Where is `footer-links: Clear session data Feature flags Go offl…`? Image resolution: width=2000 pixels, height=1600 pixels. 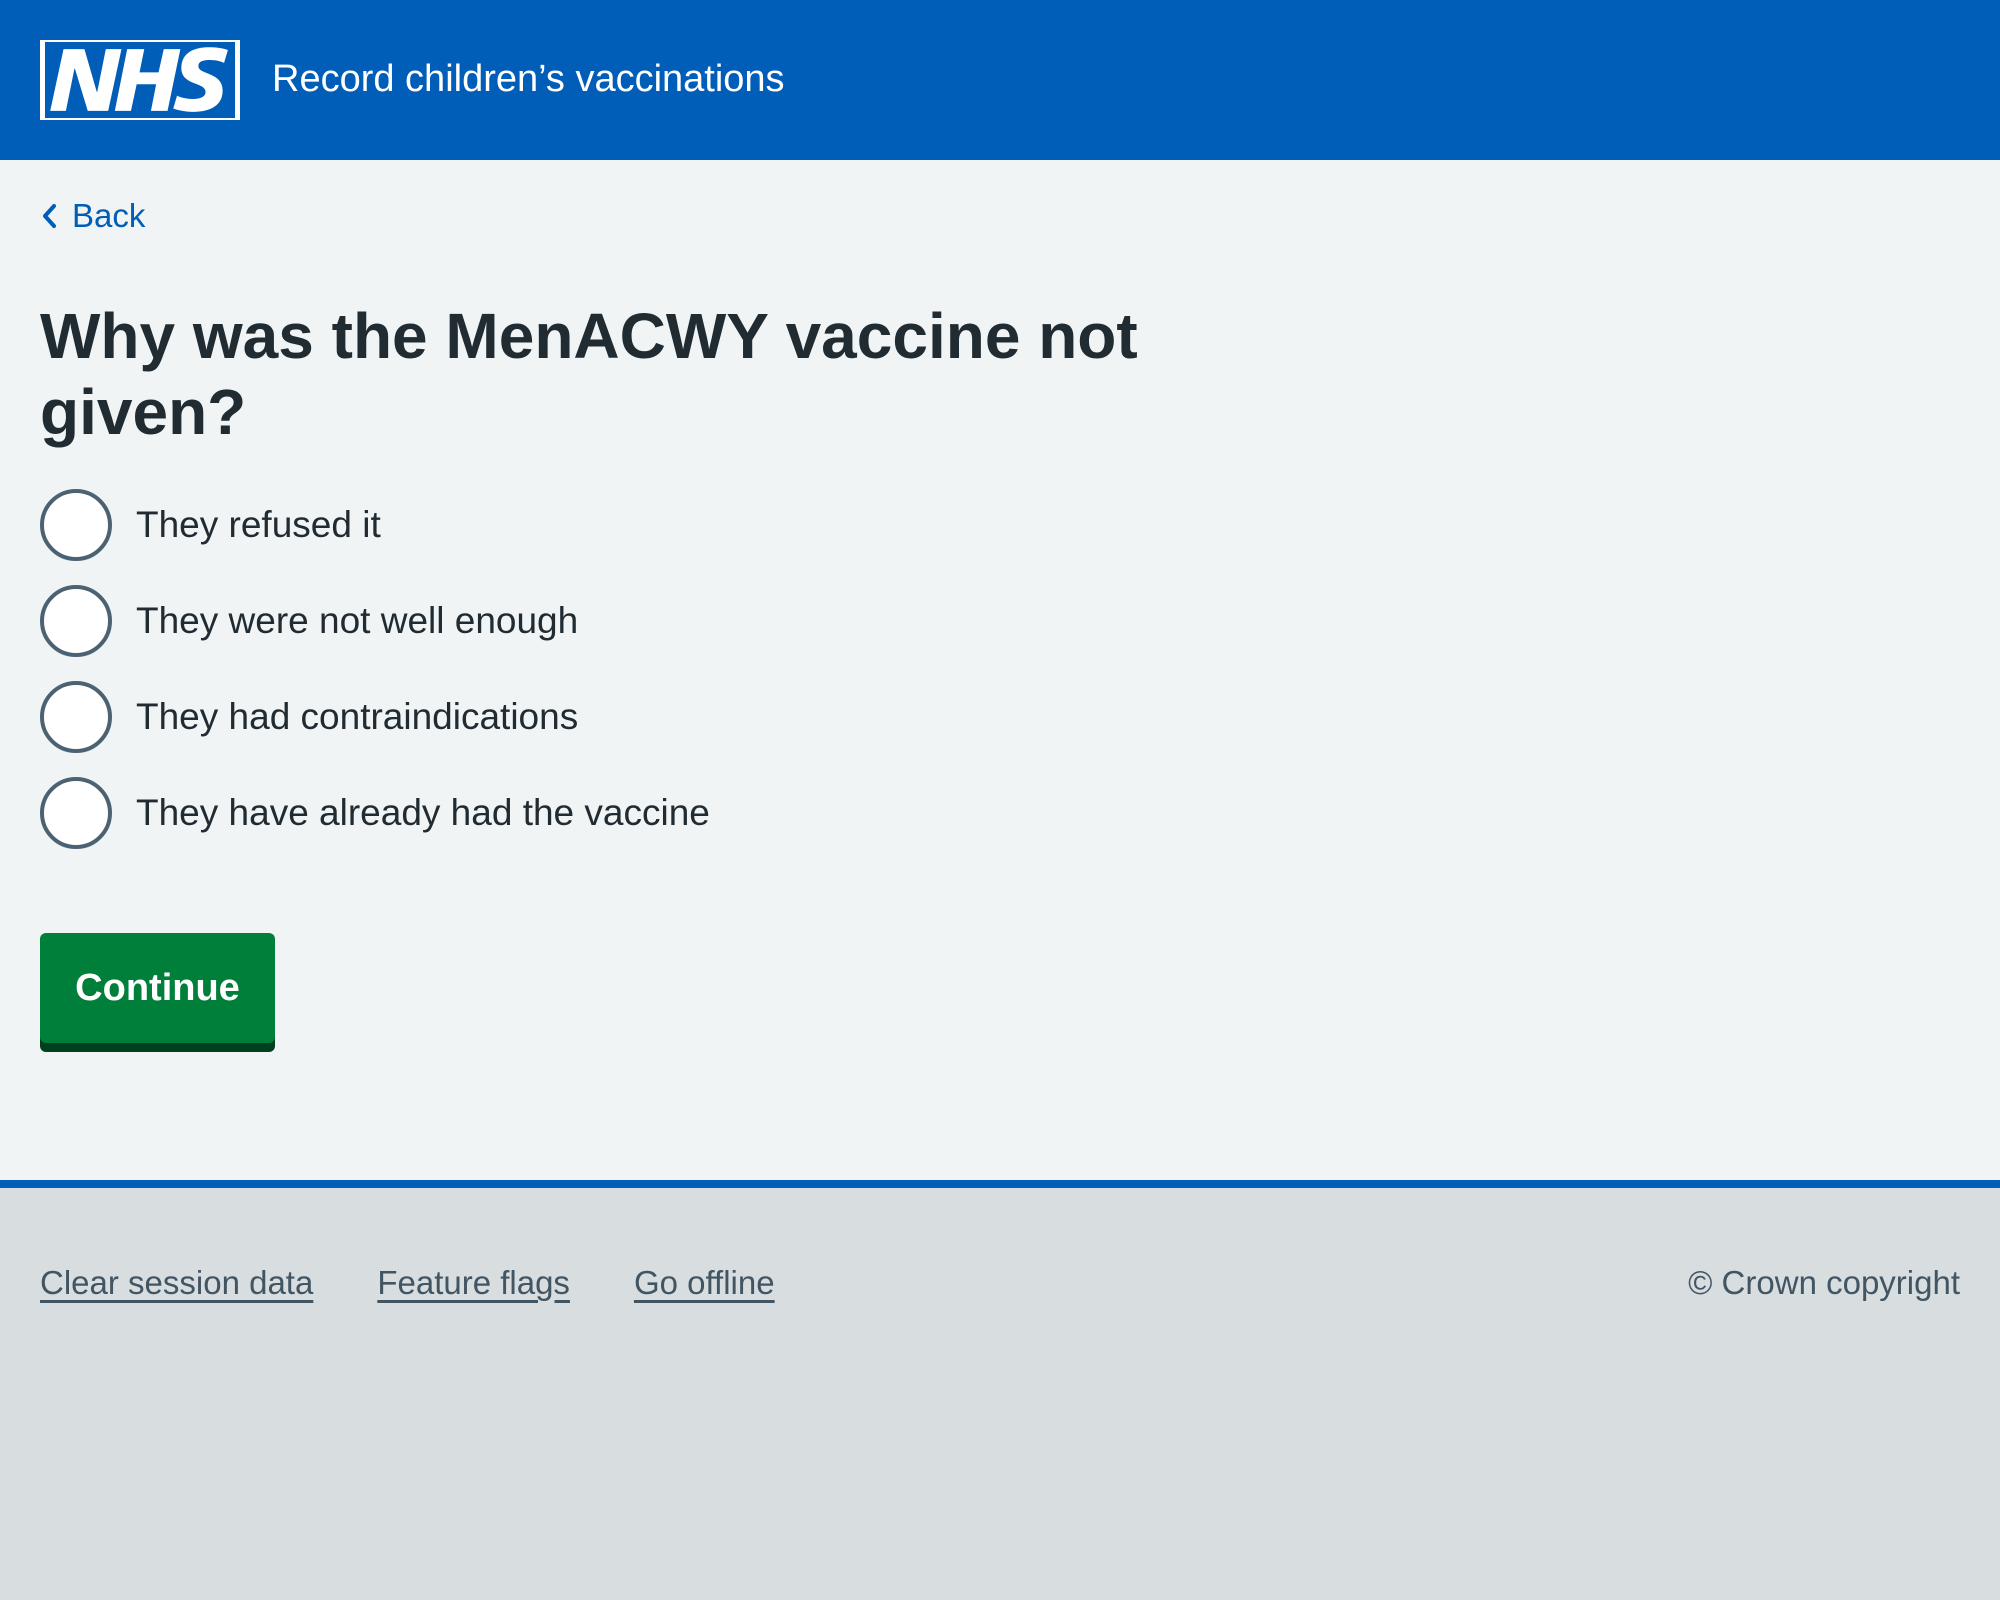 footer-links: Clear session data Feature flags Go offl… is located at coordinates (407, 1283).